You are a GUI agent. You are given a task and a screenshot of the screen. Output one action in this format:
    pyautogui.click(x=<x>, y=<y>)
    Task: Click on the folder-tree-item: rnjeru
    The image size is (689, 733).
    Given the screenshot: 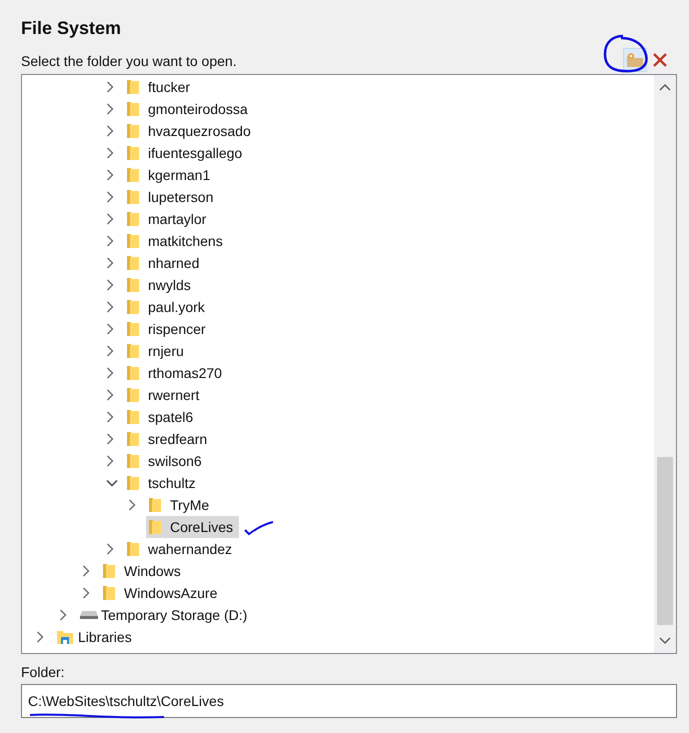 What is the action you would take?
    pyautogui.click(x=148, y=351)
    